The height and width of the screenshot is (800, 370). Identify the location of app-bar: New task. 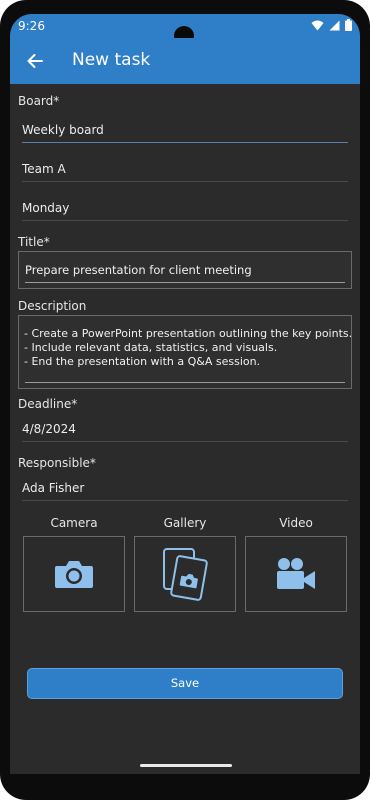
(185, 61).